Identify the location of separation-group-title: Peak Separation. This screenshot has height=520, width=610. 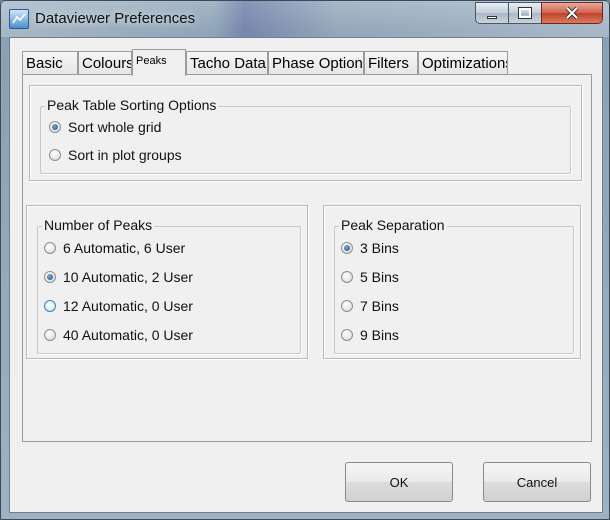
(393, 225).